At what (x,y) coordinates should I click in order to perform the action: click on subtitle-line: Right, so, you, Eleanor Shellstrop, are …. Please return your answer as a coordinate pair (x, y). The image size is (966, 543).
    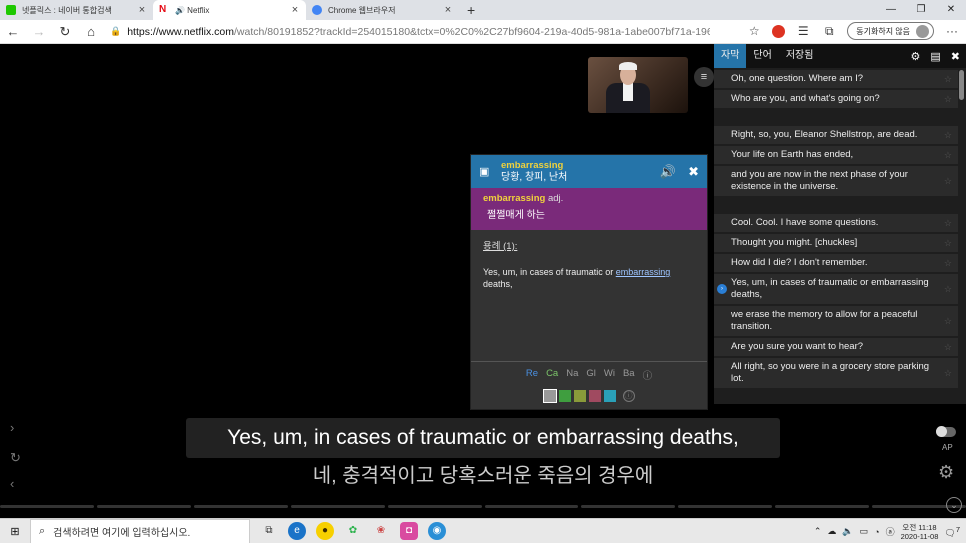
    Looking at the image, I should click on (836, 135).